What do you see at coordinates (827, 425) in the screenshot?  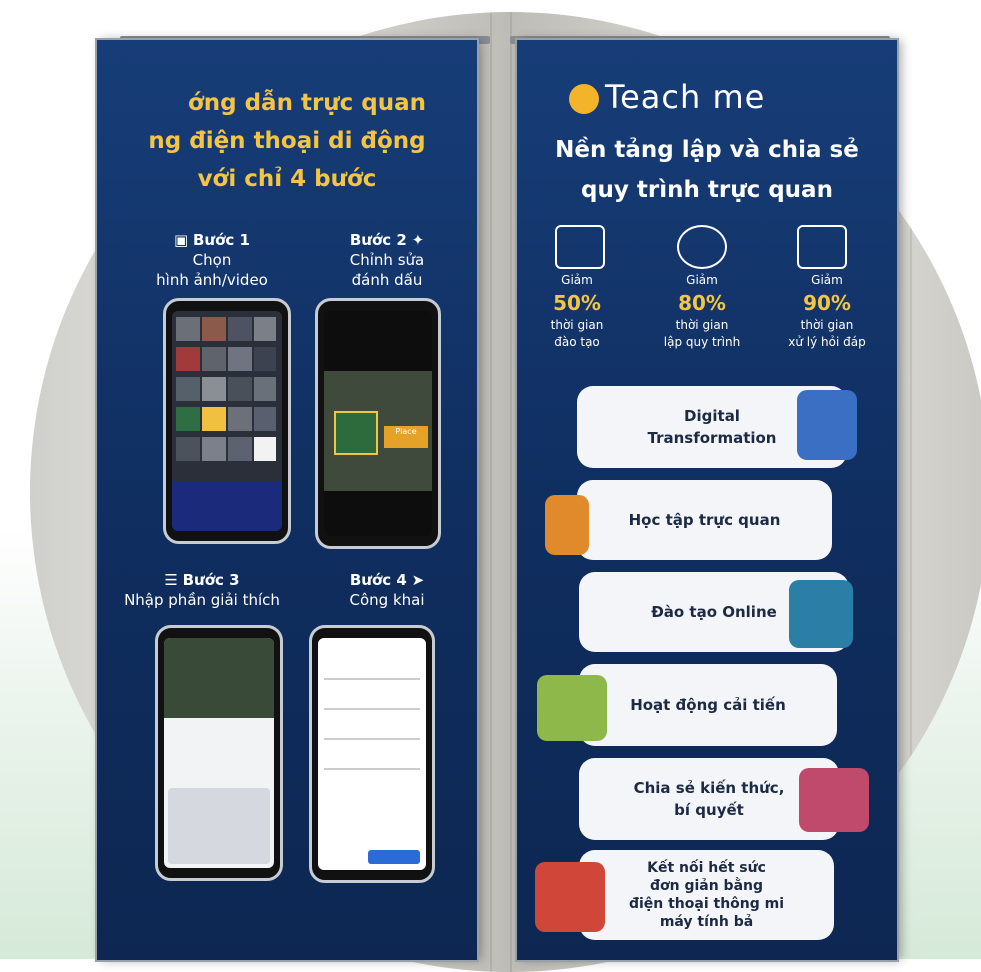 I see `shield-icon` at bounding box center [827, 425].